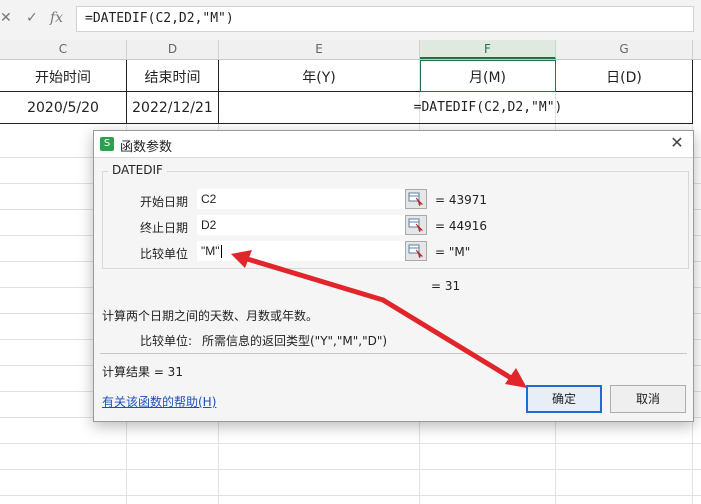 This screenshot has width=701, height=504. What do you see at coordinates (313, 279) in the screenshot?
I see `annotation-arrow-to-unit` at bounding box center [313, 279].